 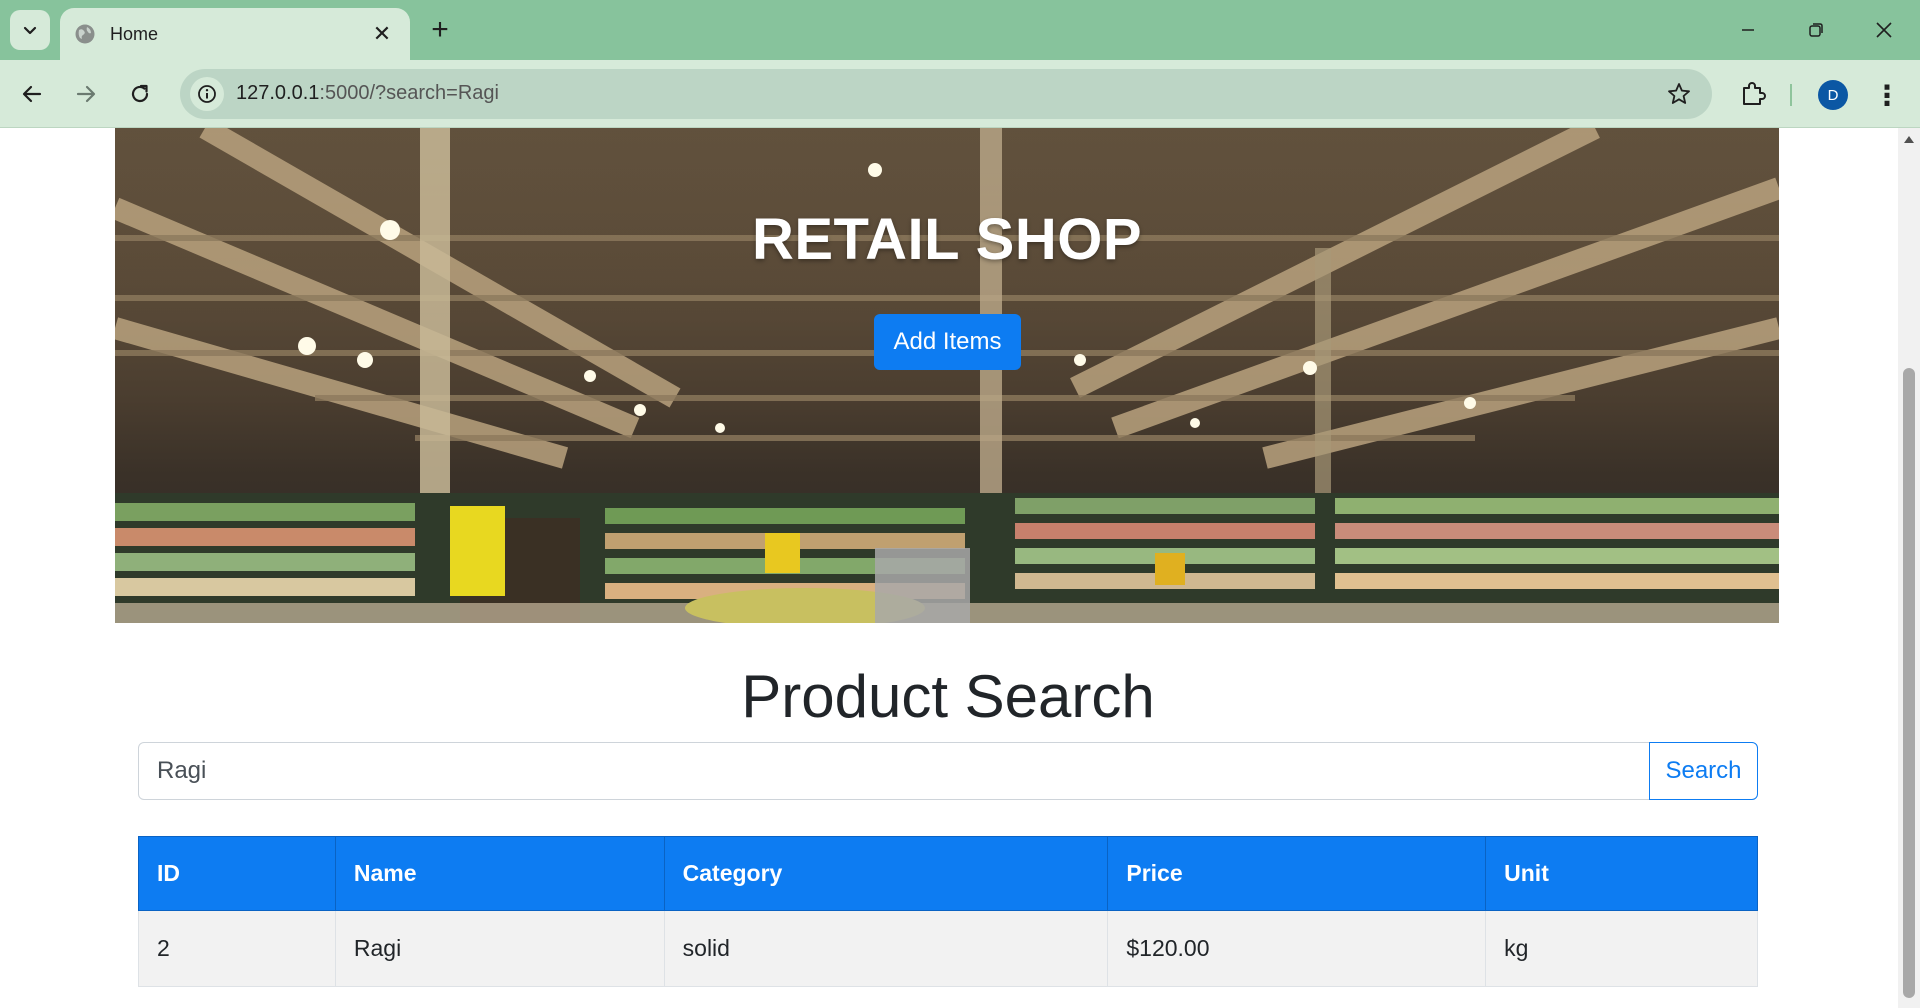 What do you see at coordinates (894, 771) in the screenshot?
I see `search-input` at bounding box center [894, 771].